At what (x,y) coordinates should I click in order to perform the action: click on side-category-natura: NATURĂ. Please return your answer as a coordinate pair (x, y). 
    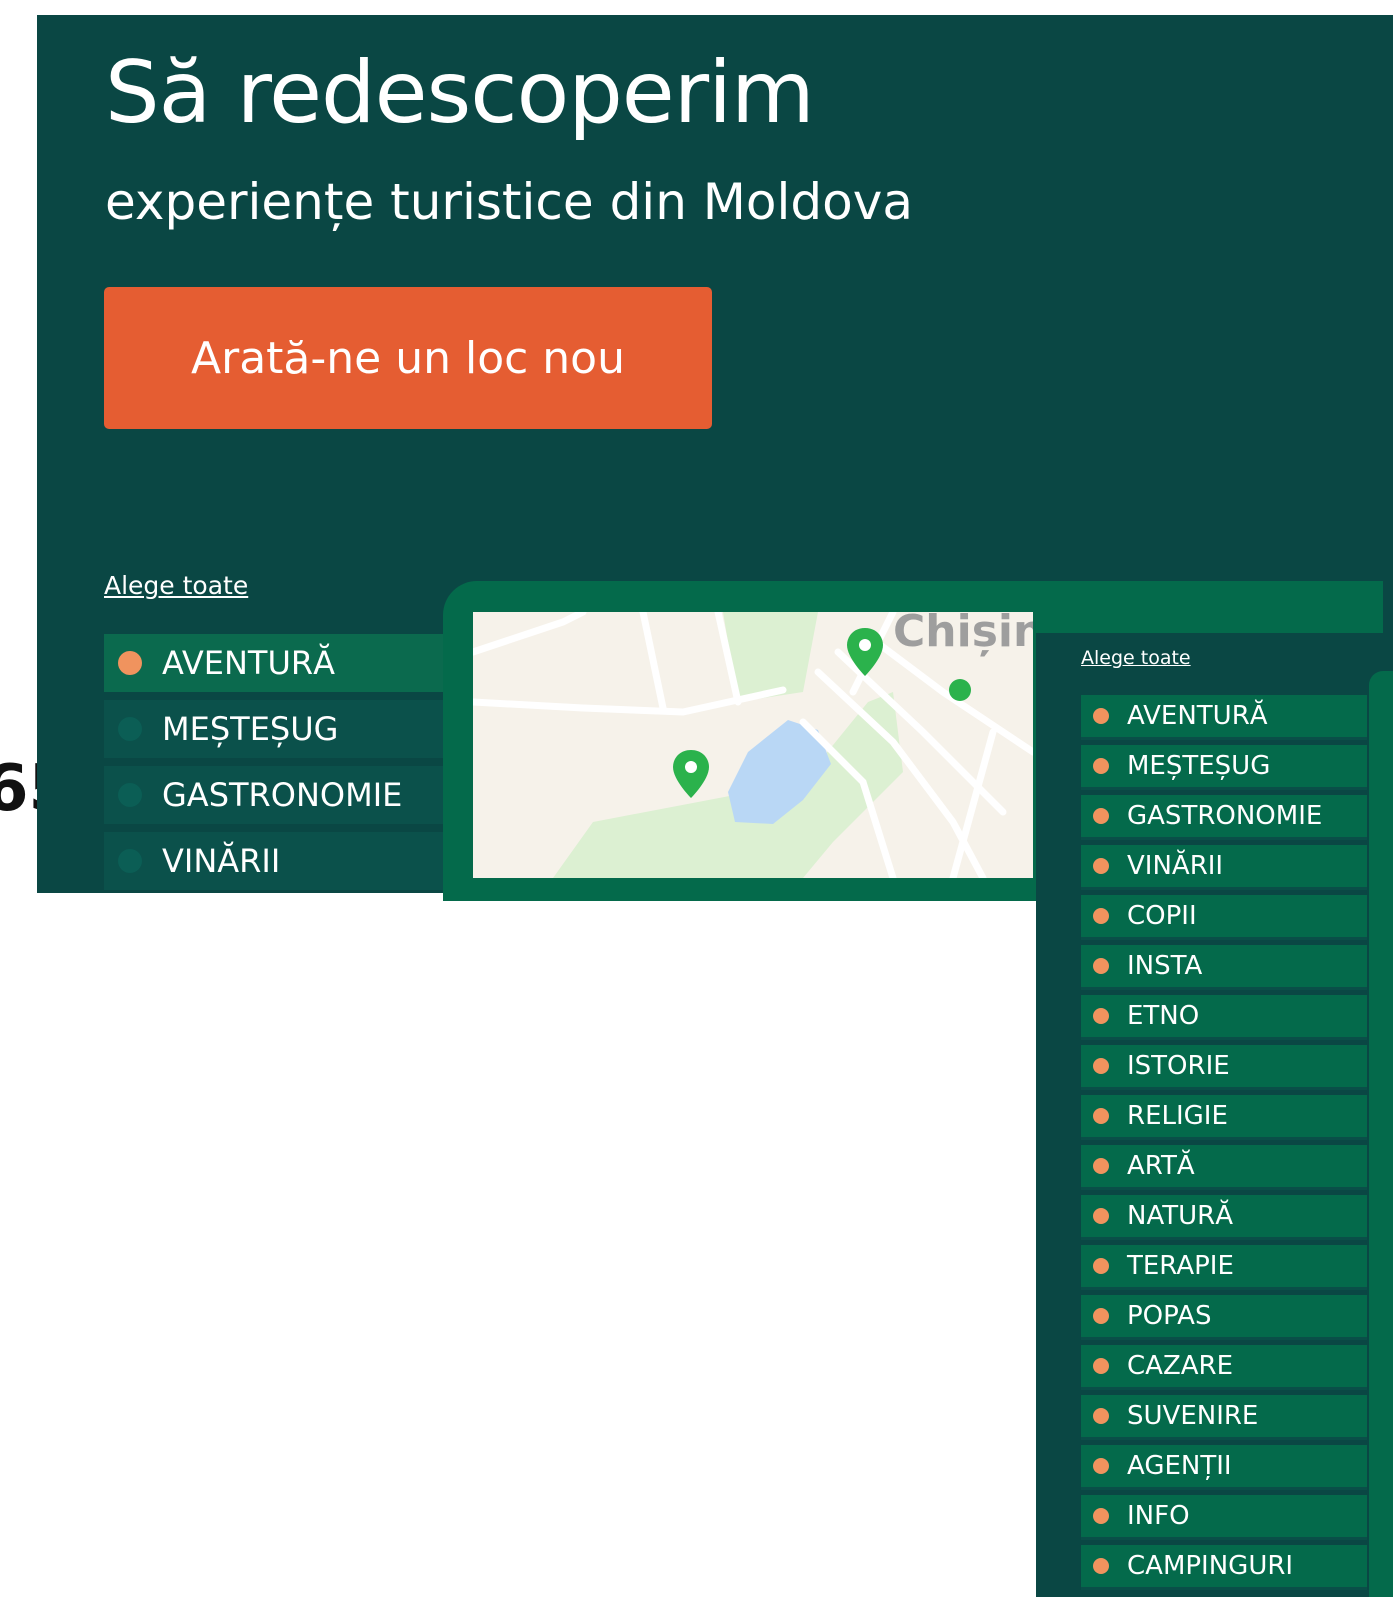
    Looking at the image, I should click on (1224, 1217).